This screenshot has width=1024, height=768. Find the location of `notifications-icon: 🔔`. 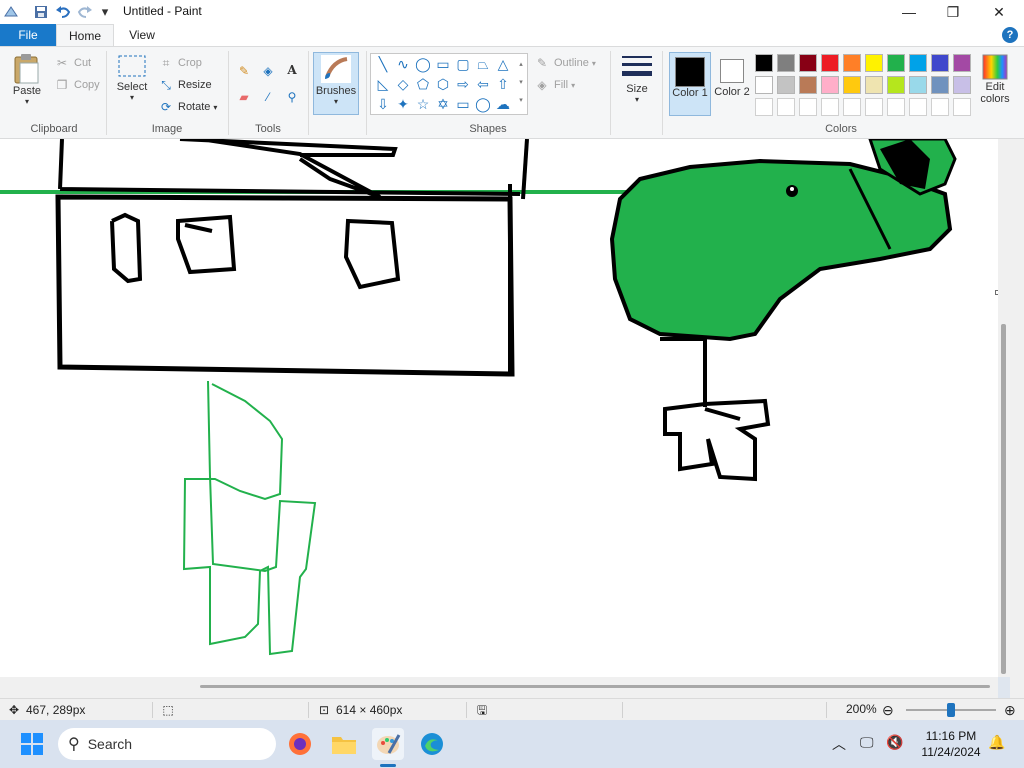

notifications-icon: 🔔 is located at coordinates (996, 742).